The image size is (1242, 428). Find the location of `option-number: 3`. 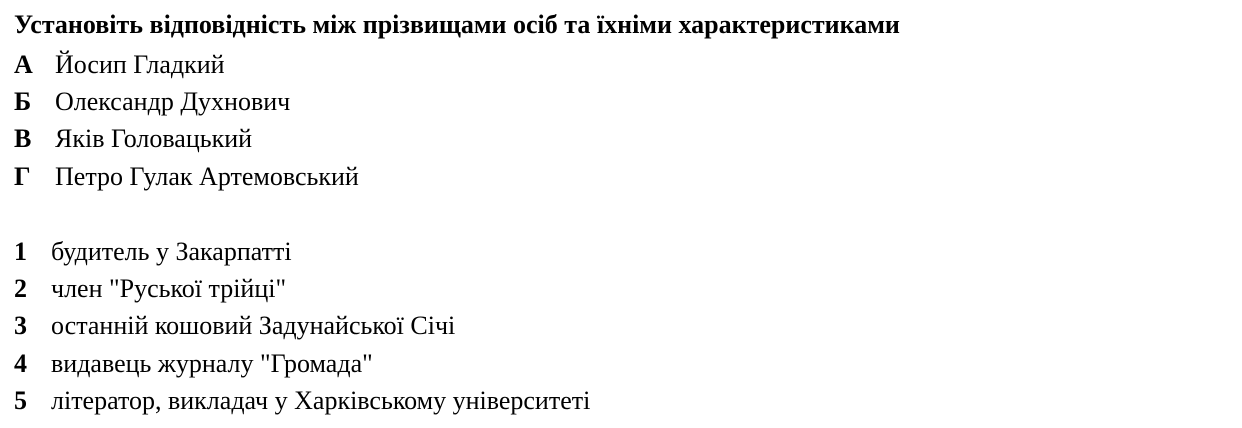

option-number: 3 is located at coordinates (20, 326).